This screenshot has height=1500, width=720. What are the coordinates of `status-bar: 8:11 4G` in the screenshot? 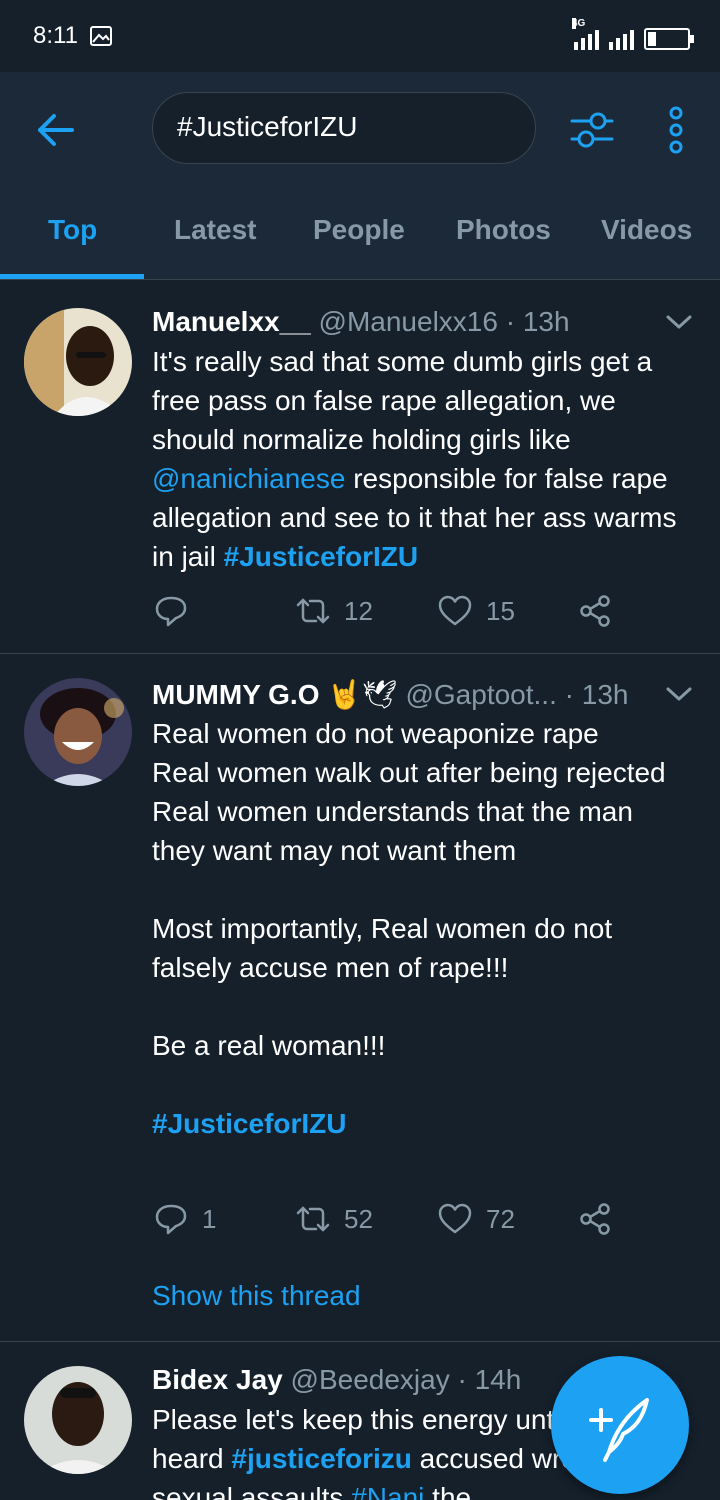 It's located at (360, 36).